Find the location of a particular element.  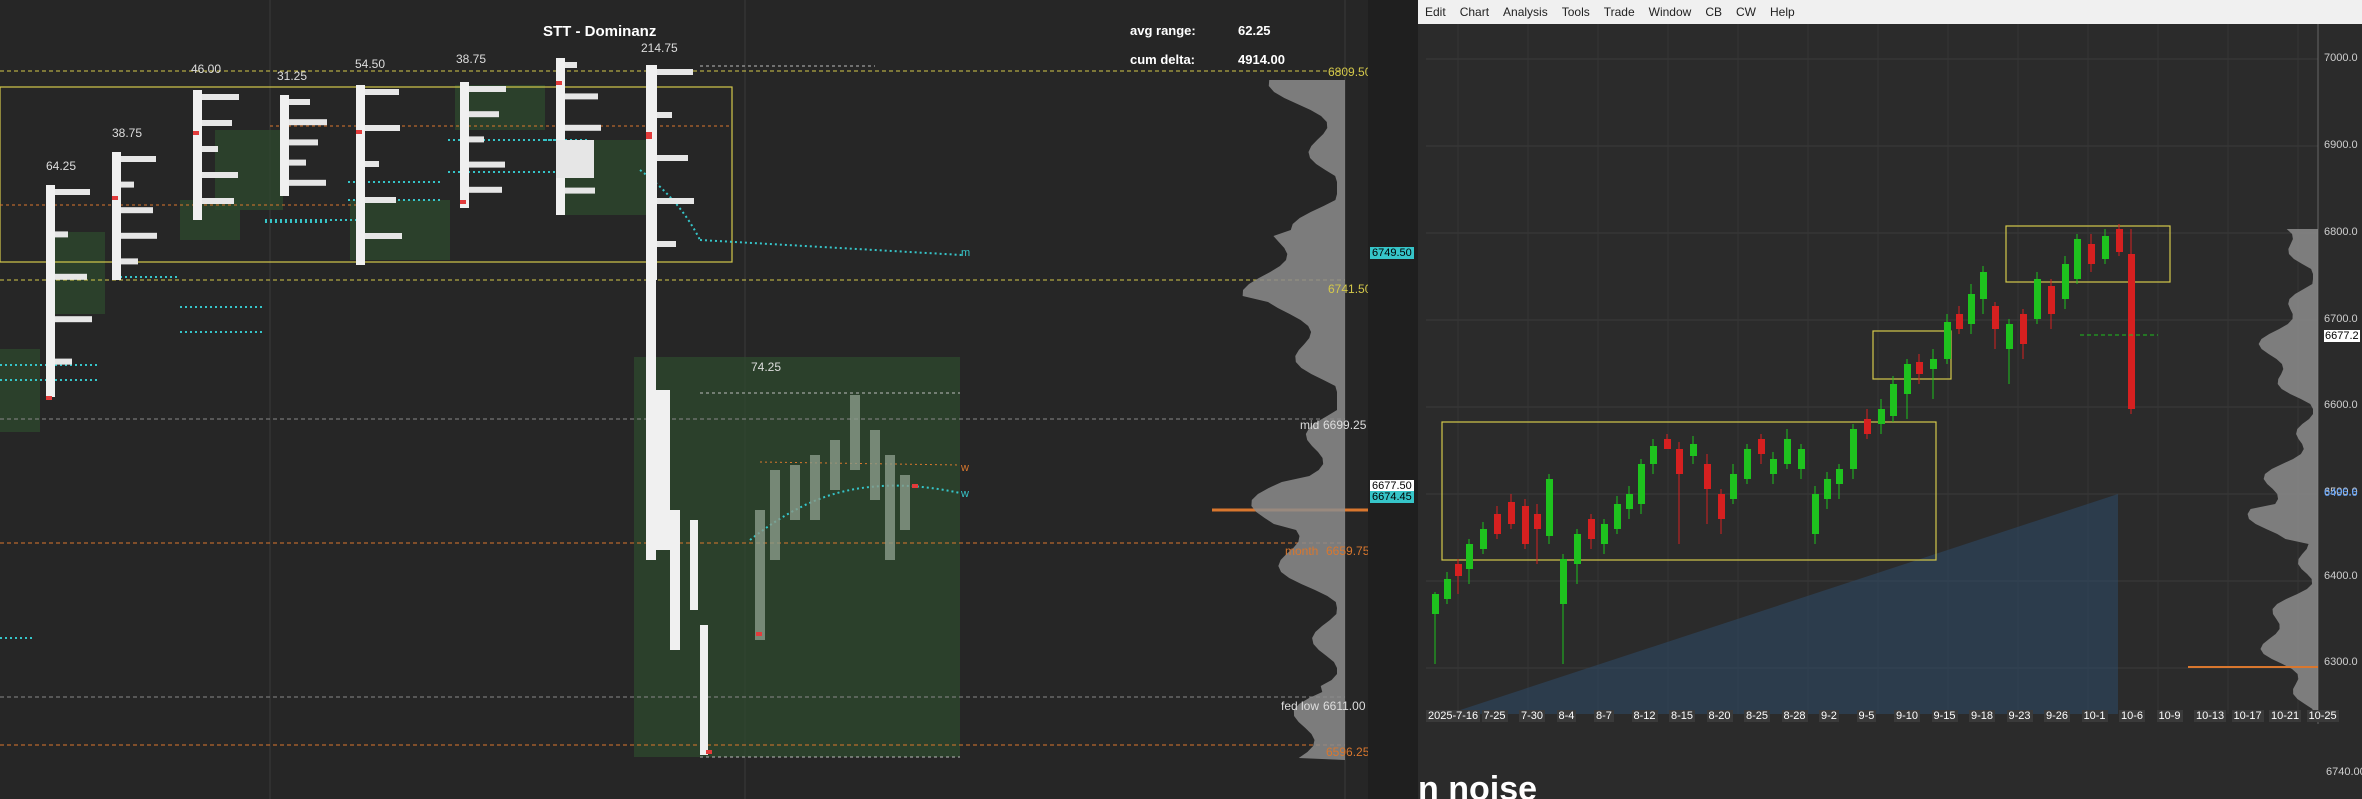

y-axis-label: 6400.0 is located at coordinates (2341, 576).